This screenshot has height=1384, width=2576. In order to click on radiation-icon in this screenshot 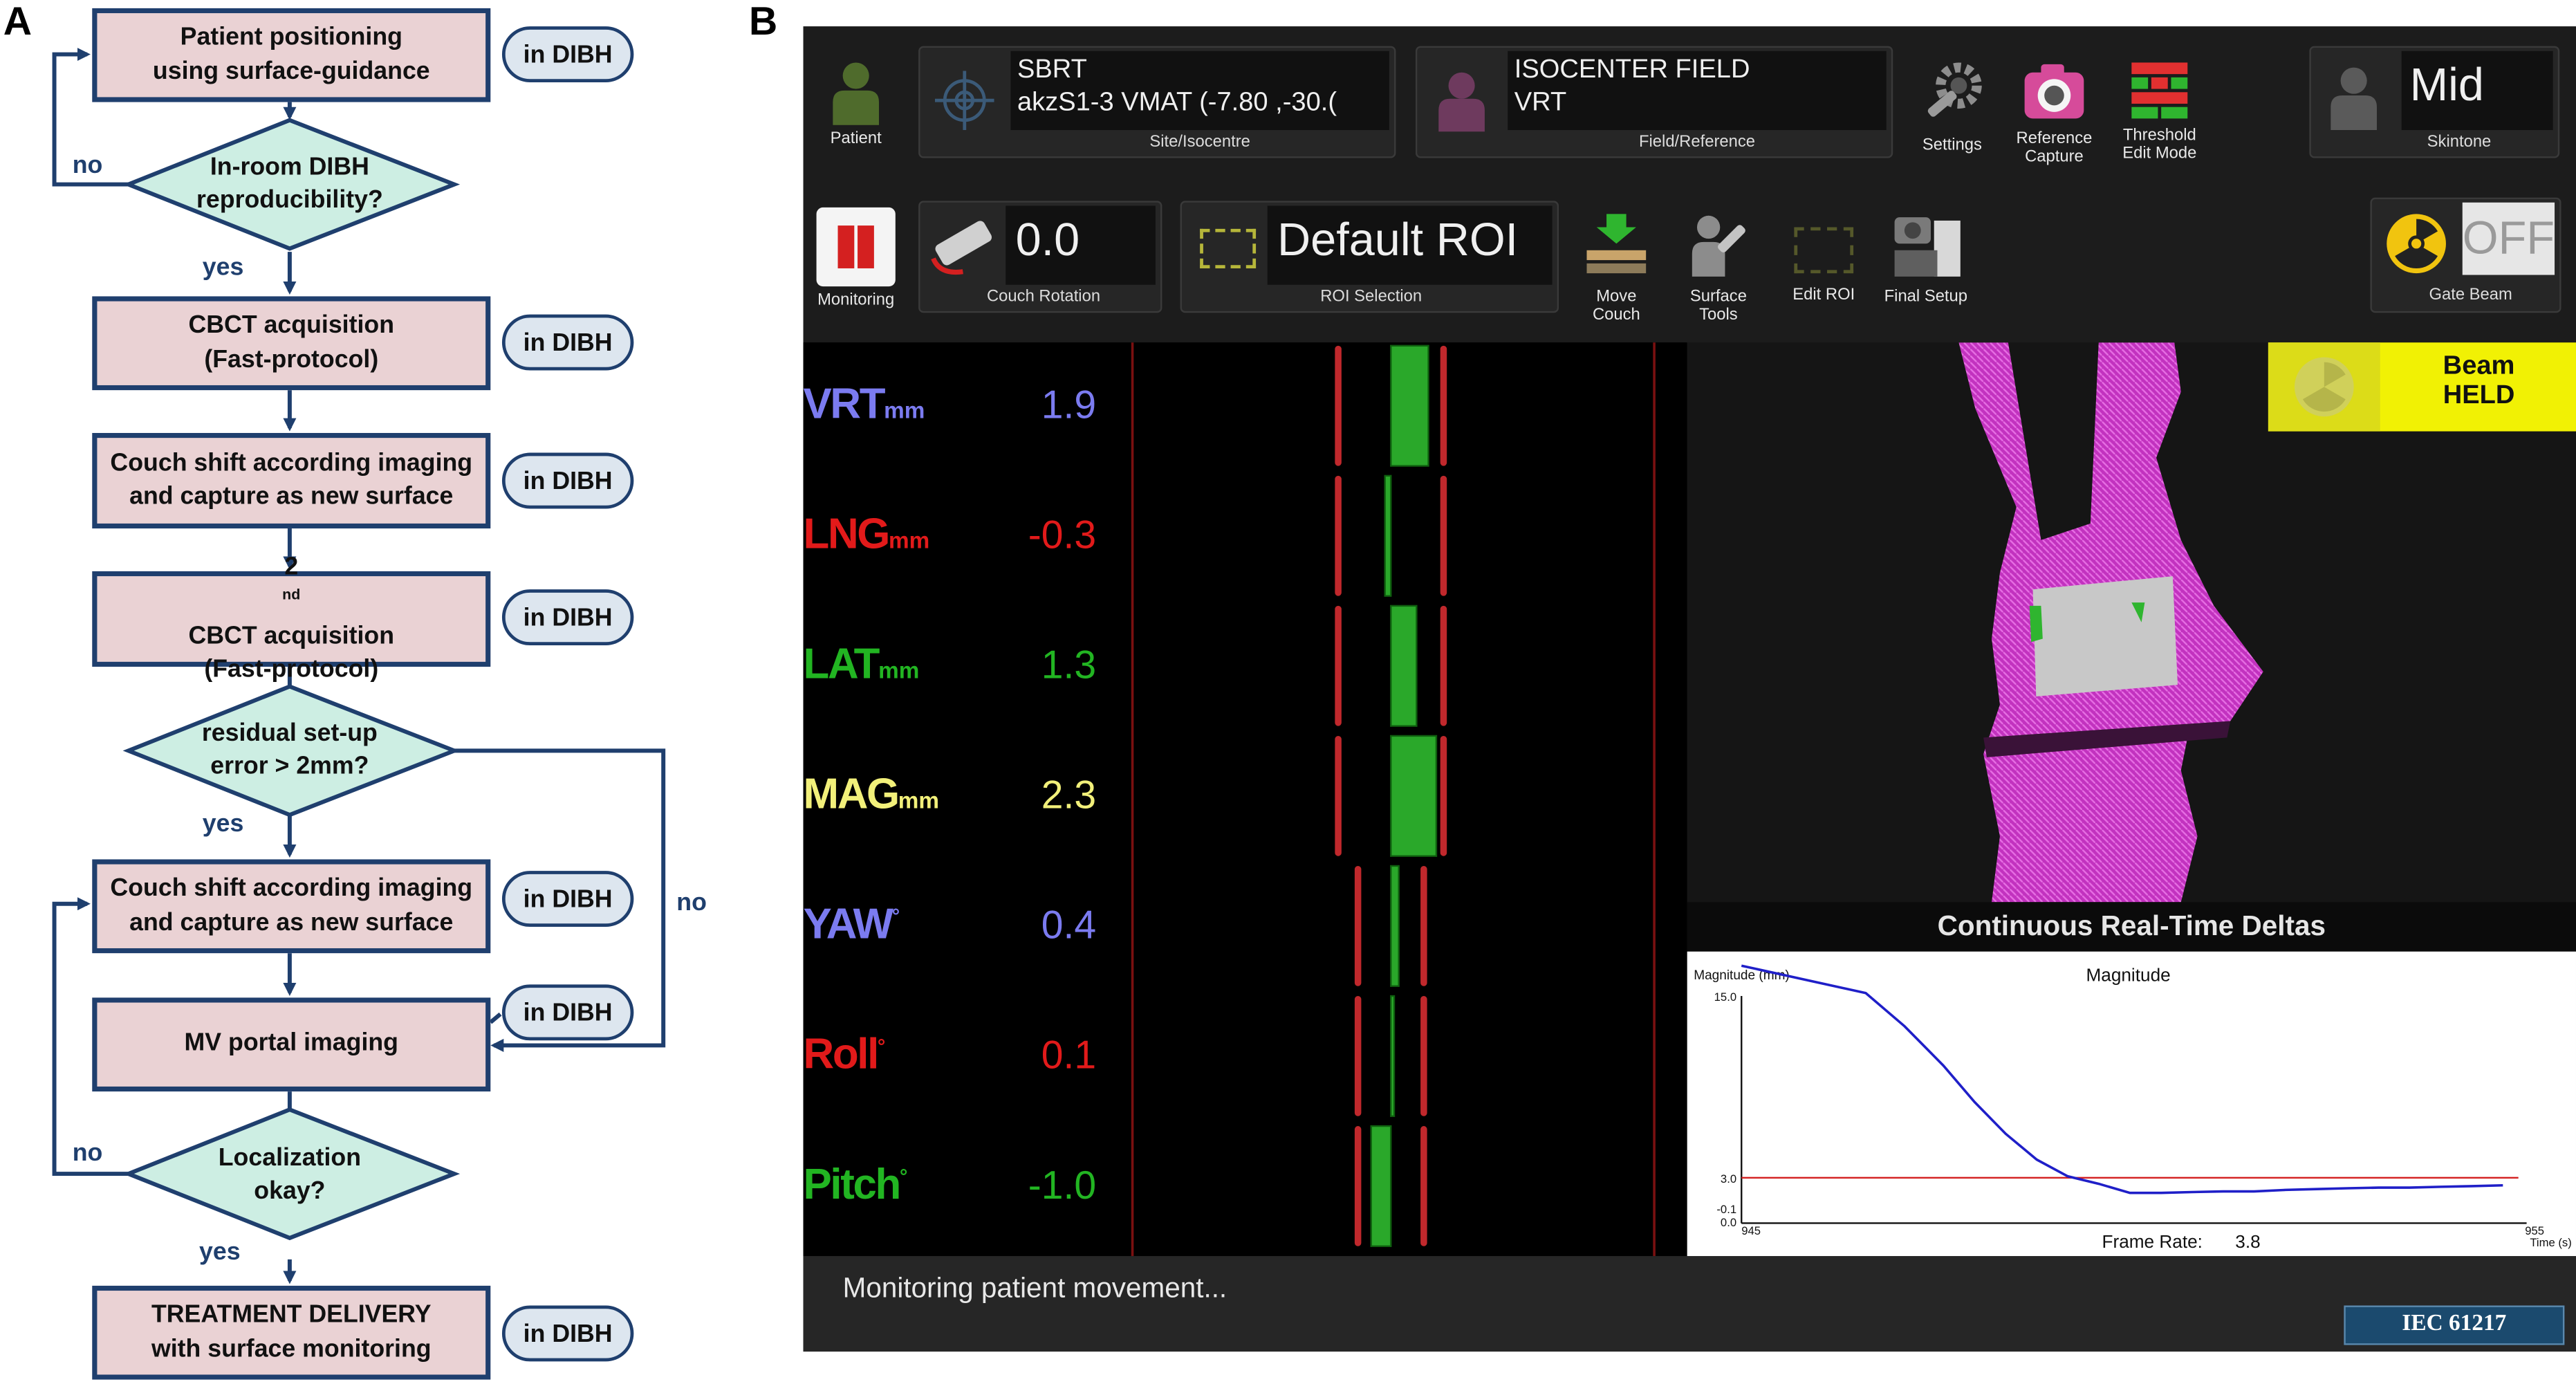, I will do `click(2417, 244)`.